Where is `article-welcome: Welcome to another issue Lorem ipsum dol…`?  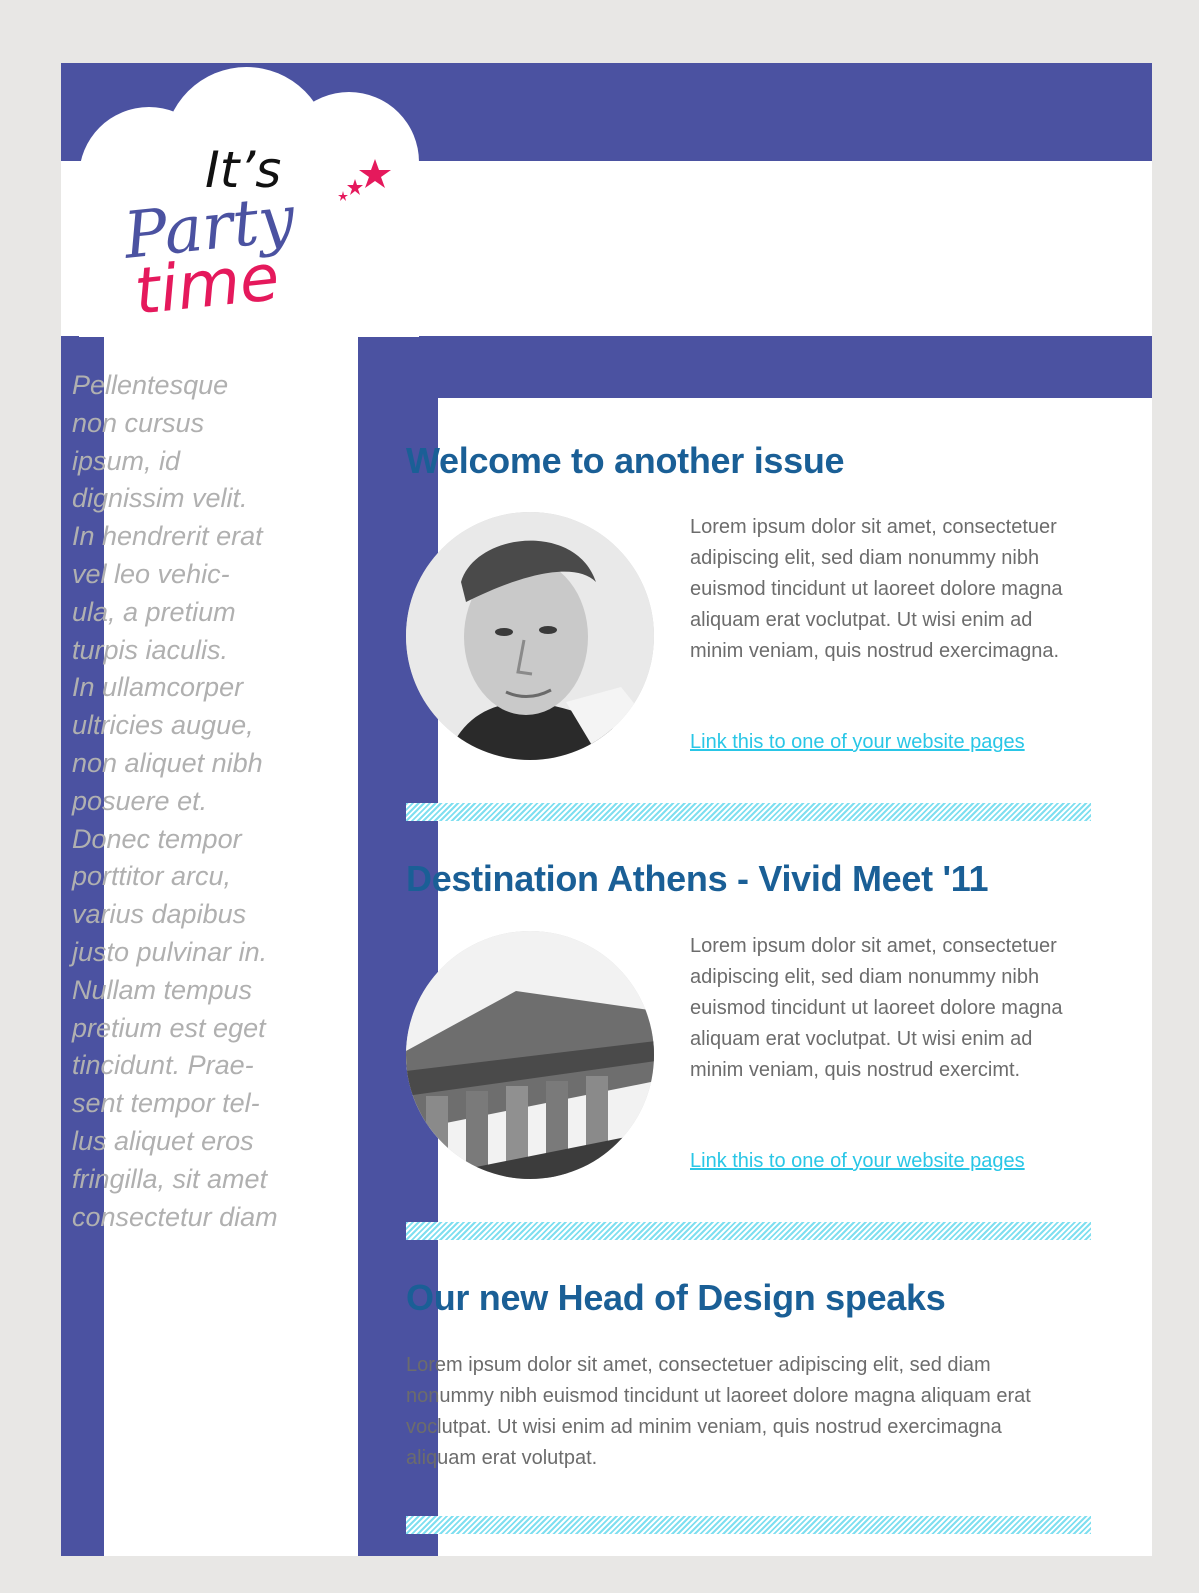
article-welcome: Welcome to another issue Lorem ipsum dol… is located at coordinates (746, 605).